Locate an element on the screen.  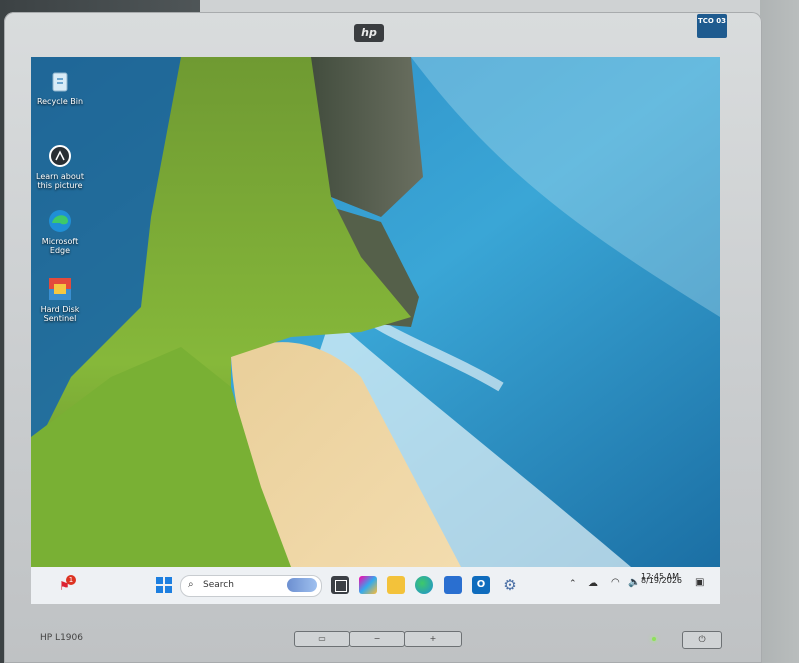
power-button: ⏻ is located at coordinates (702, 640).